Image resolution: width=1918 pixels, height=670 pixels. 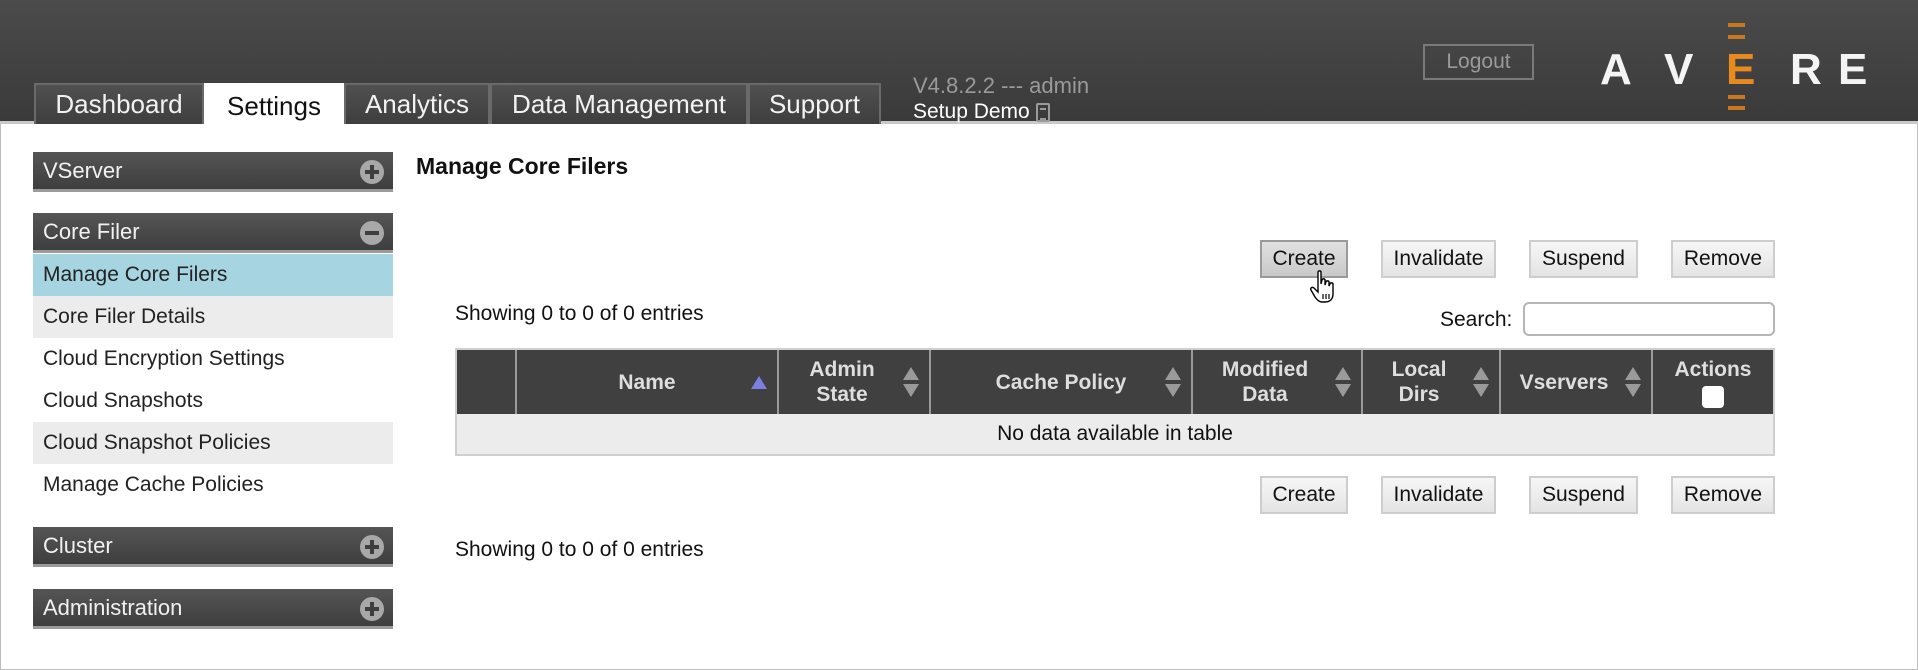 What do you see at coordinates (1713, 396) in the screenshot?
I see `select-all-checkbox` at bounding box center [1713, 396].